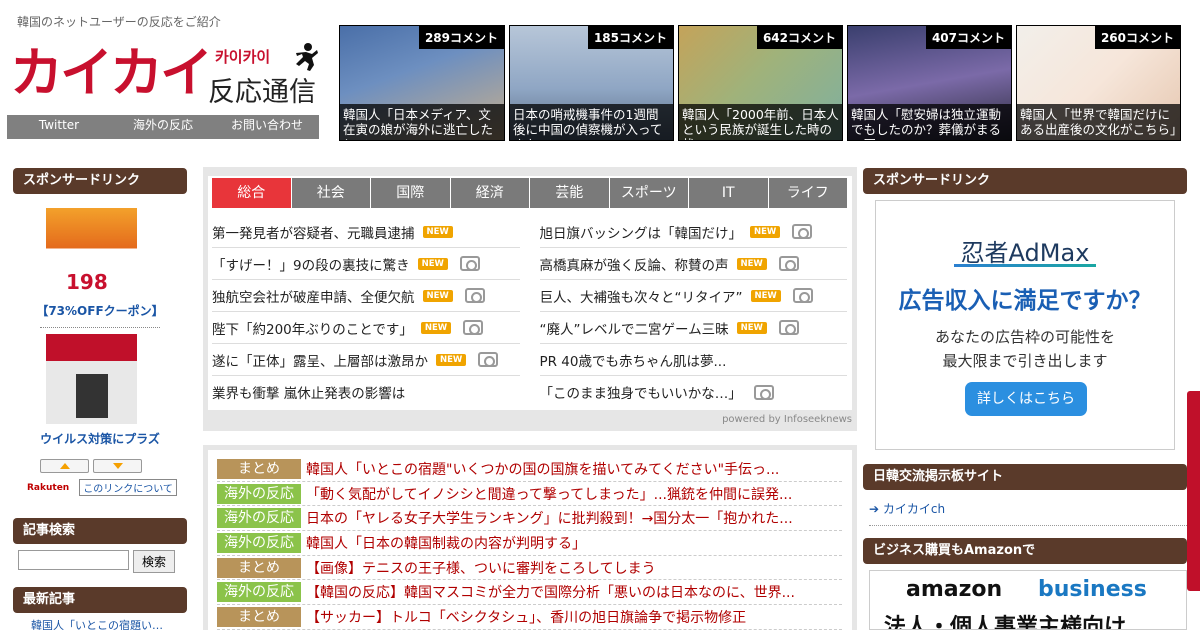 This screenshot has width=1200, height=630. I want to click on antenna-link-title: 【画像】テニスの王子様、ついに審判をころしてしまう, so click(481, 568).